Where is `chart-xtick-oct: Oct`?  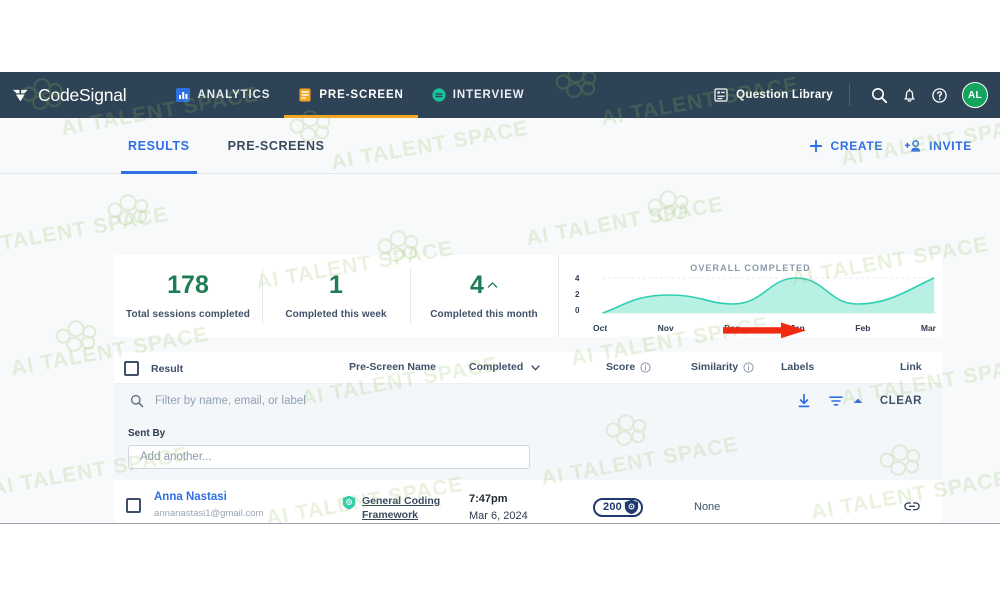
chart-xtick-oct: Oct is located at coordinates (600, 328).